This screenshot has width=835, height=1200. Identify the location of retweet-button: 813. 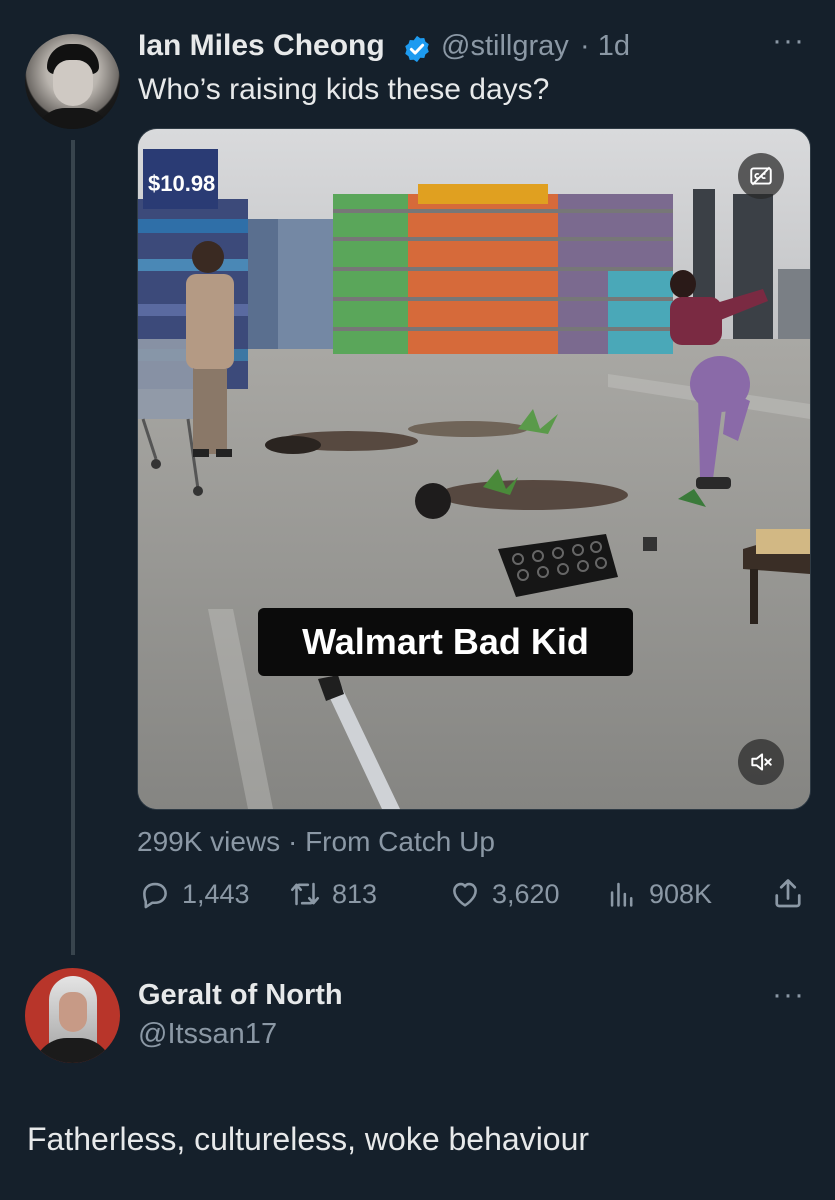
(332, 894).